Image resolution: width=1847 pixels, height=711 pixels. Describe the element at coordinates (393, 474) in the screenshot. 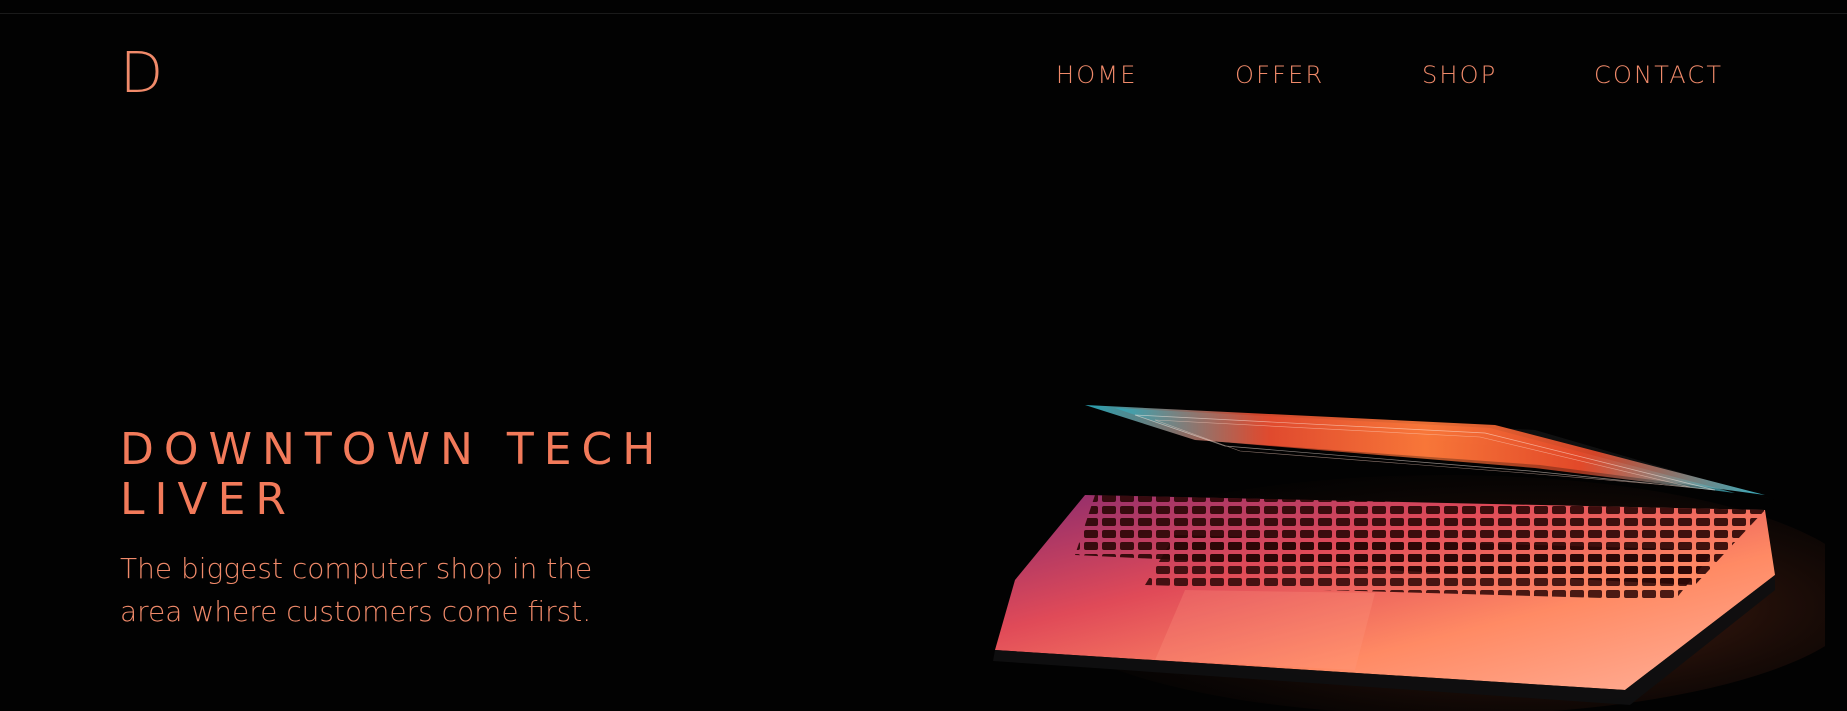

I see `hero-title: DOWNTOWN TECH LIVER` at that location.